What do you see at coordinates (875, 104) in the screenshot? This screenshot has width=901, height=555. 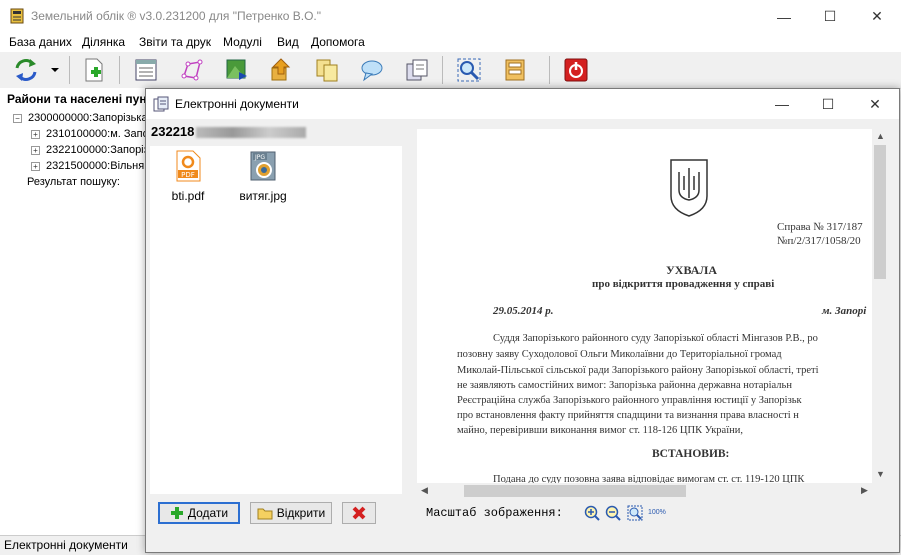 I see `dialog-close-button: ✕` at bounding box center [875, 104].